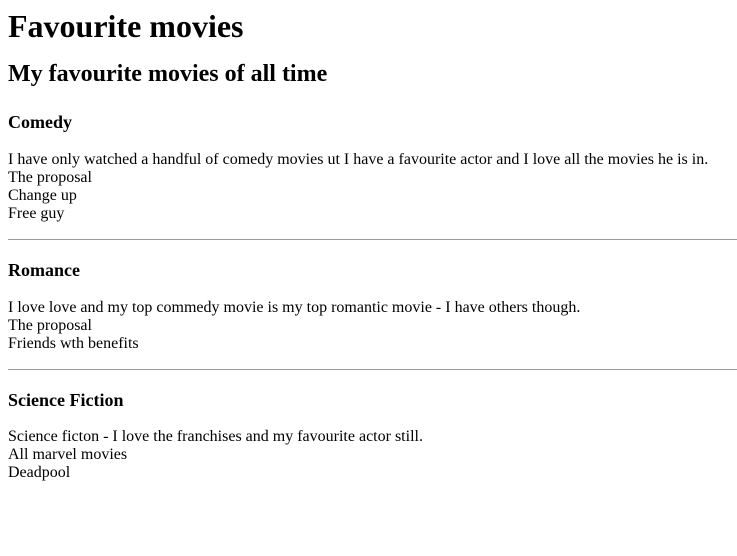 The image size is (737, 556). Describe the element at coordinates (66, 399) in the screenshot. I see `section-heading: Science Fiction` at that location.